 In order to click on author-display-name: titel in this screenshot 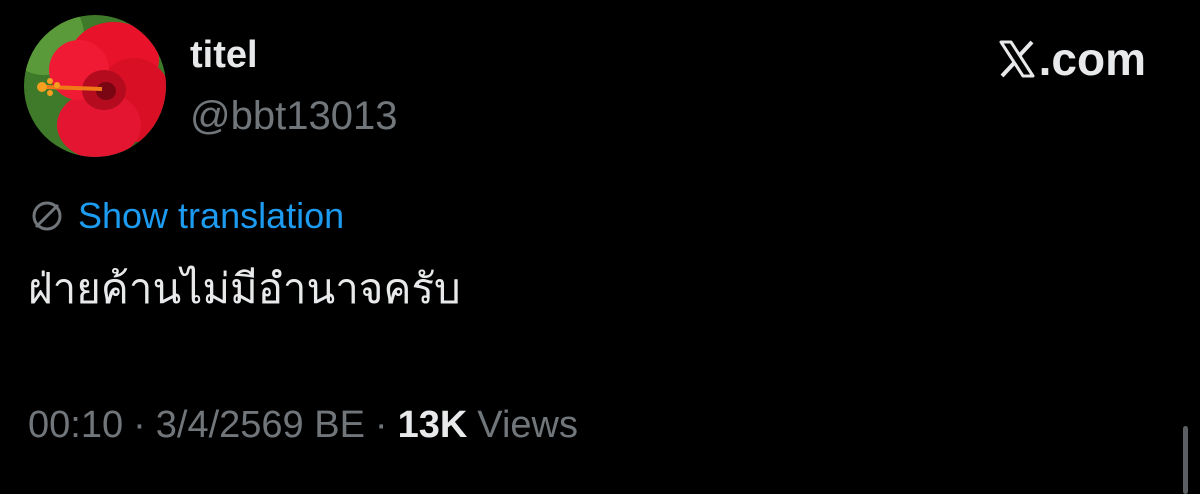, I will do `click(224, 55)`.